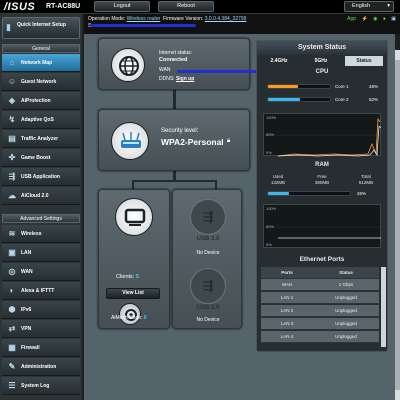  I want to click on user-icon: ●, so click(384, 19).